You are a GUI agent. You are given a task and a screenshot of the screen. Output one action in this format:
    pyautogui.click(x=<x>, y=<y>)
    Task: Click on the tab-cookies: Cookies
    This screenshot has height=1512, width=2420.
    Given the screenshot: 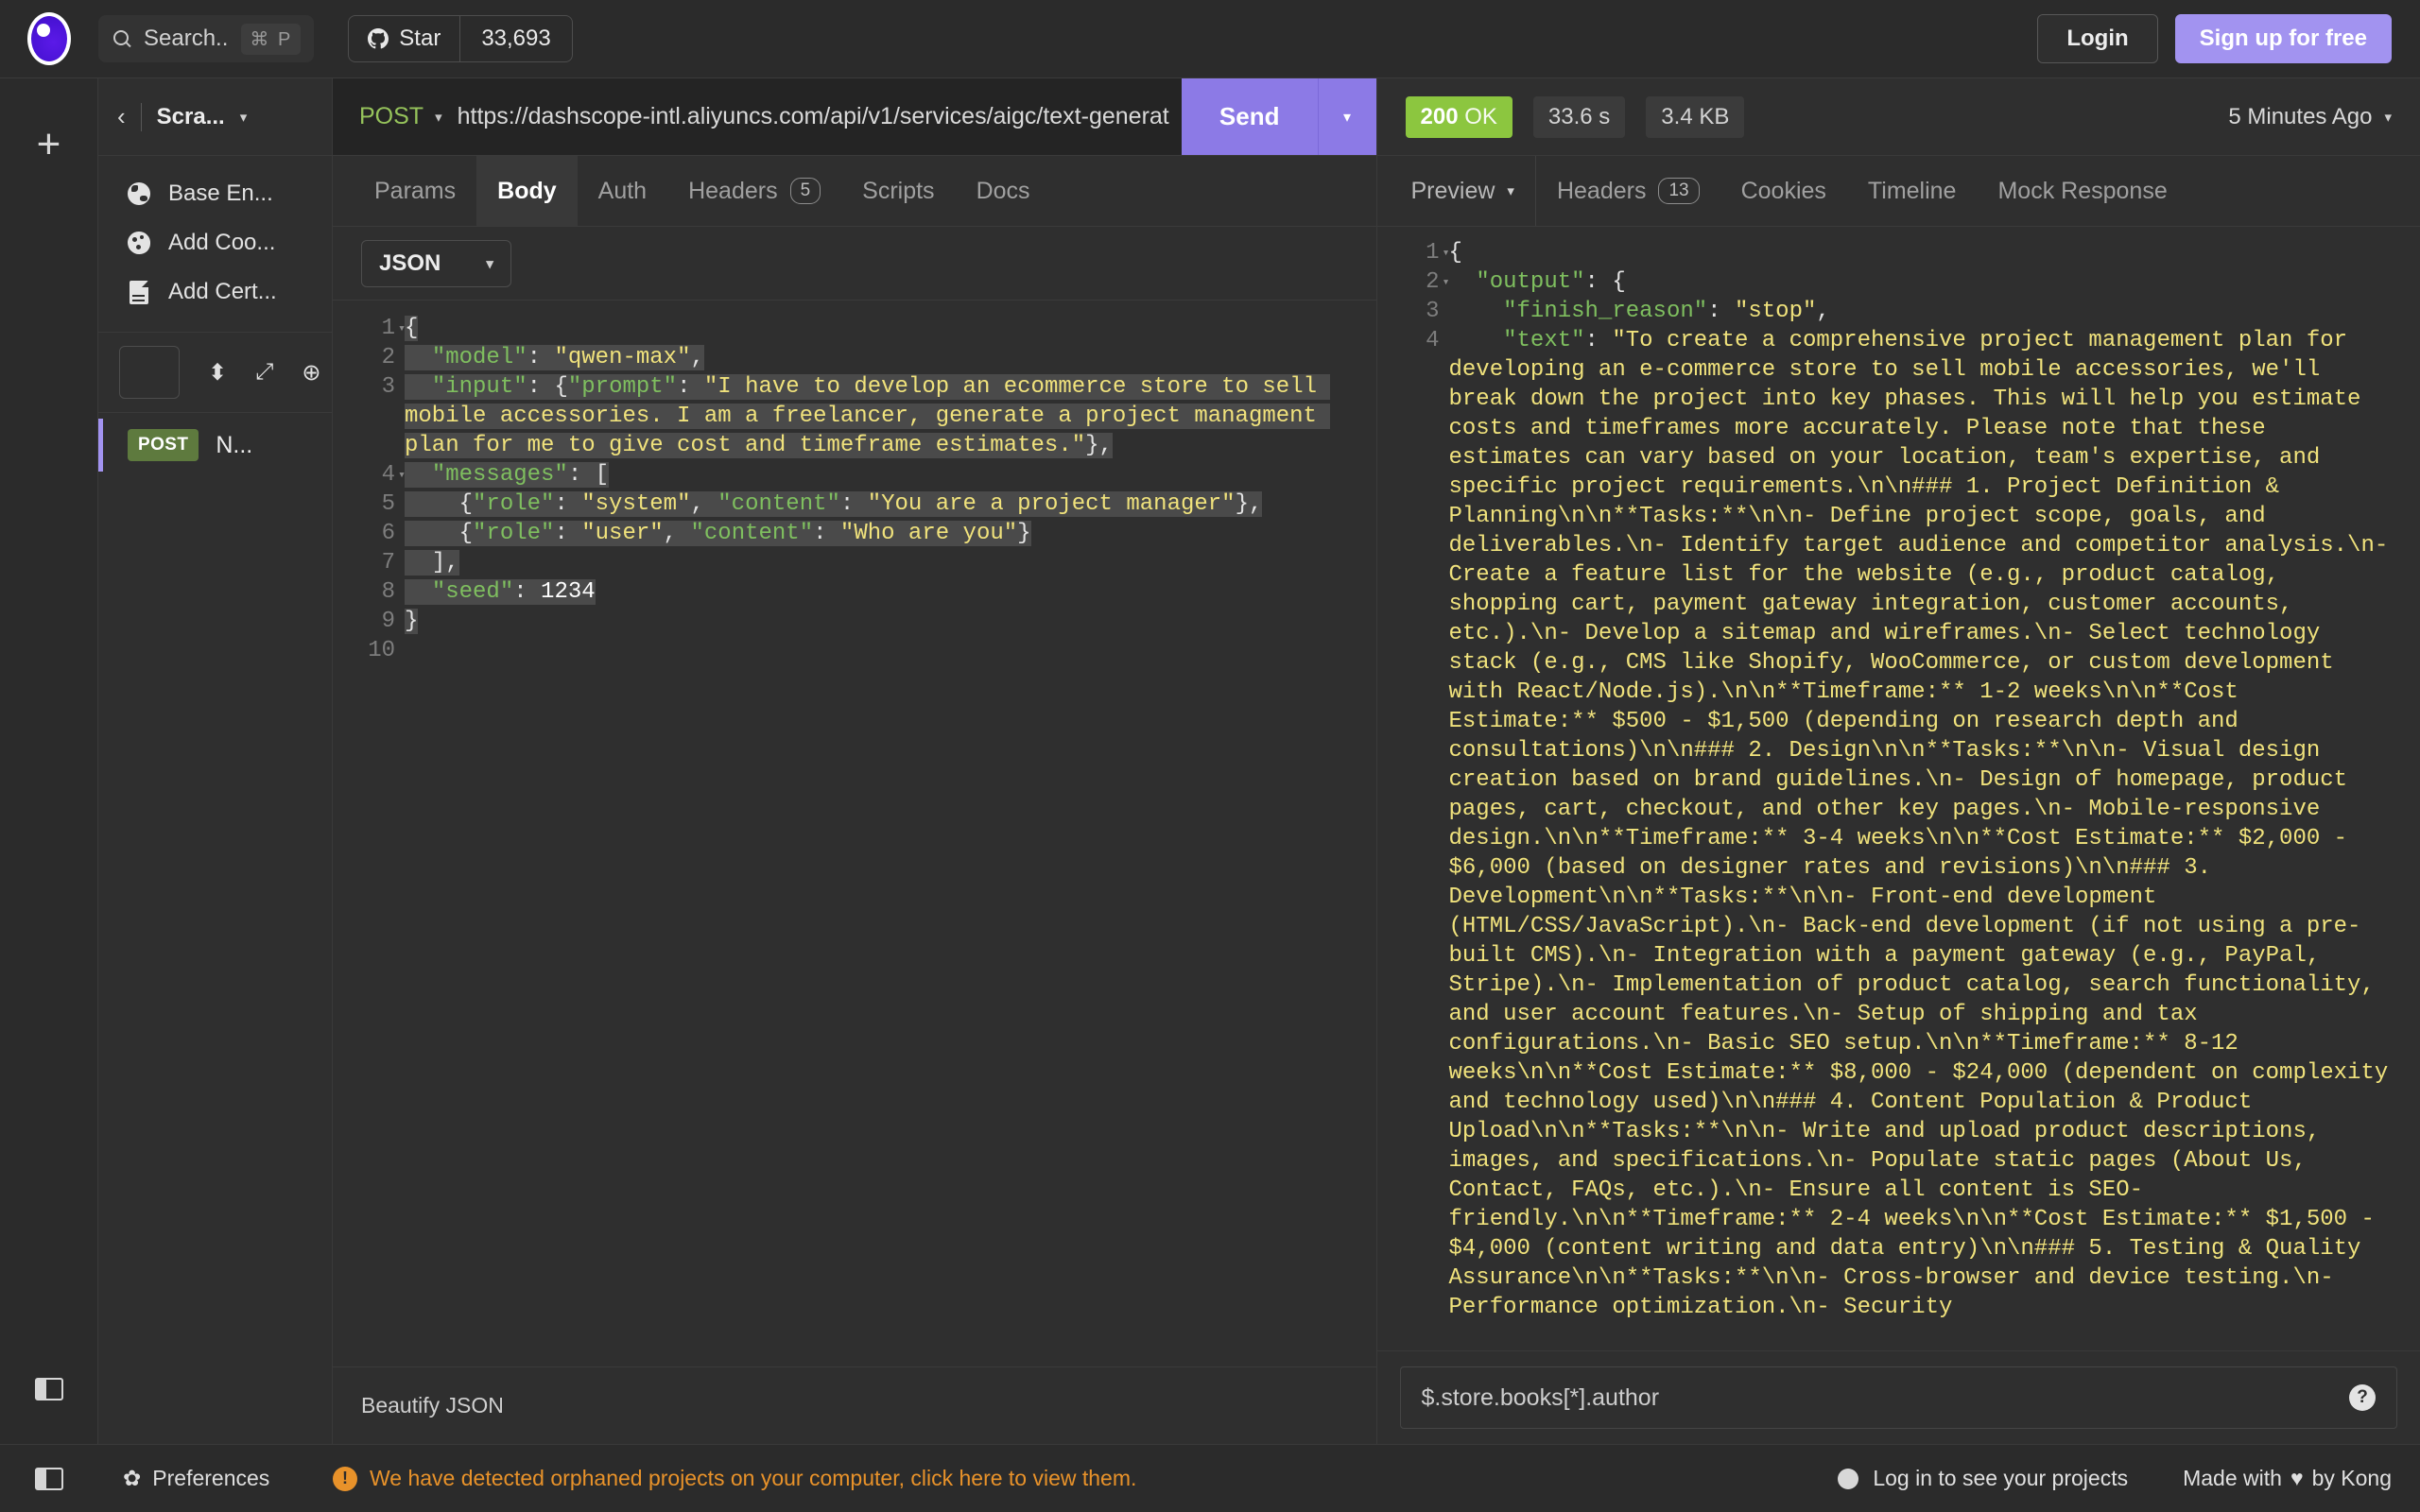 What is the action you would take?
    pyautogui.click(x=1783, y=191)
    